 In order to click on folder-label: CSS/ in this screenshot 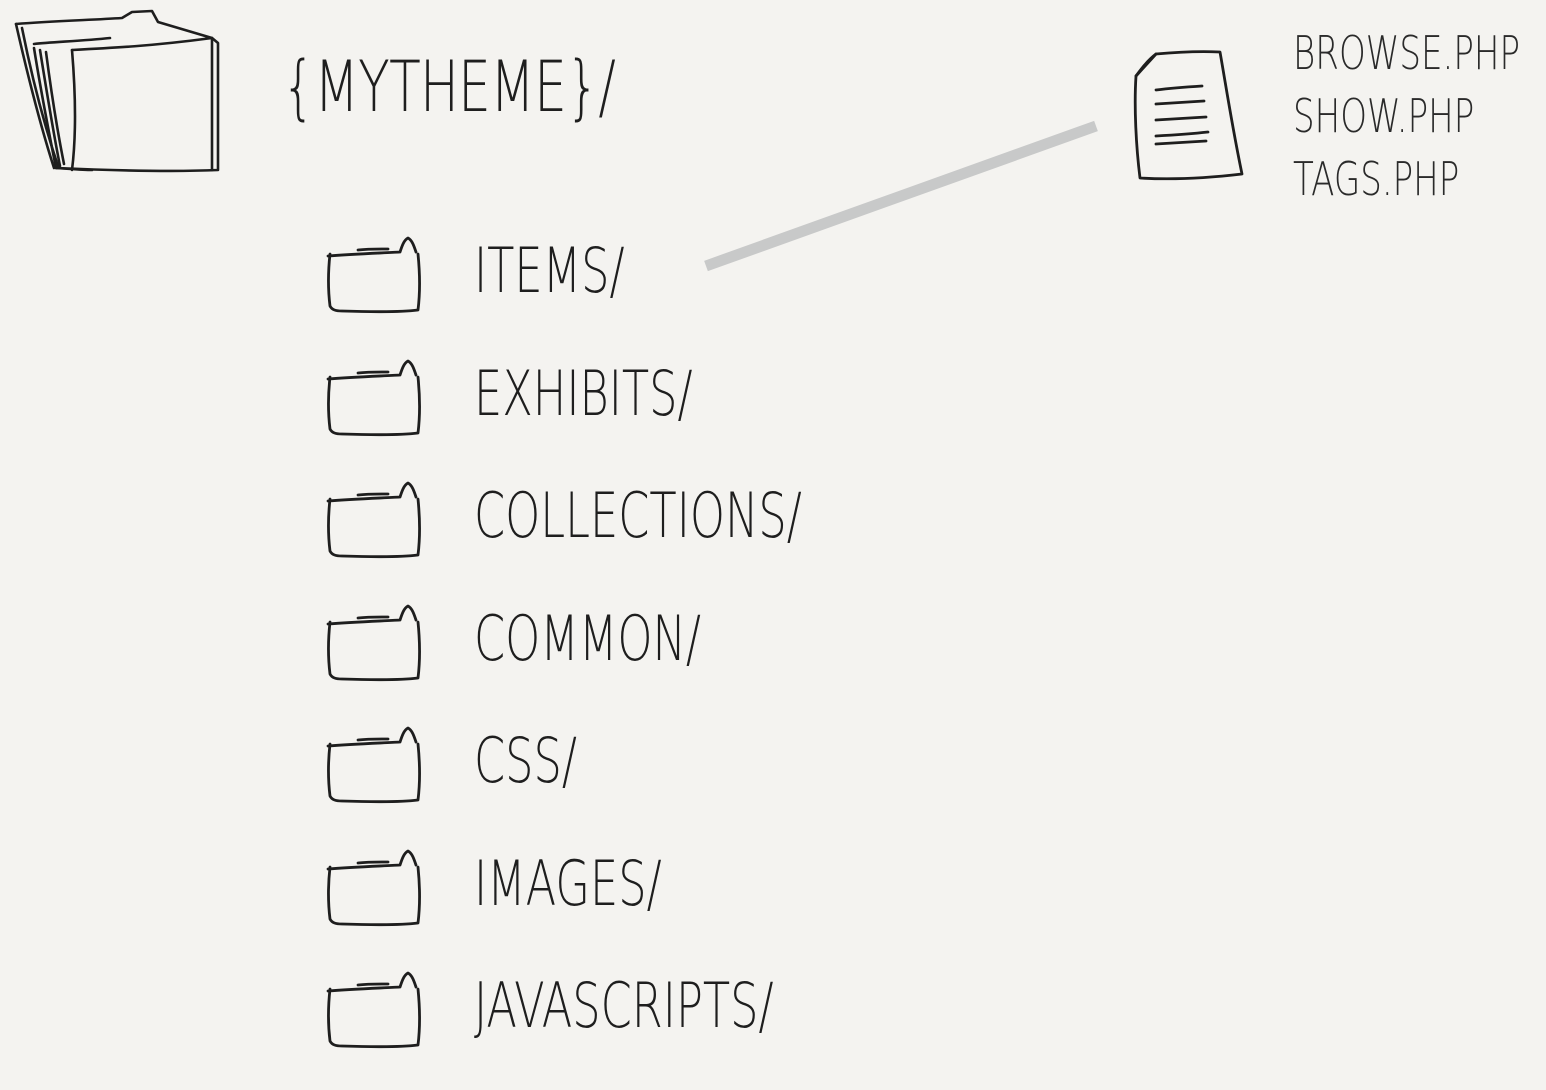, I will do `click(525, 760)`.